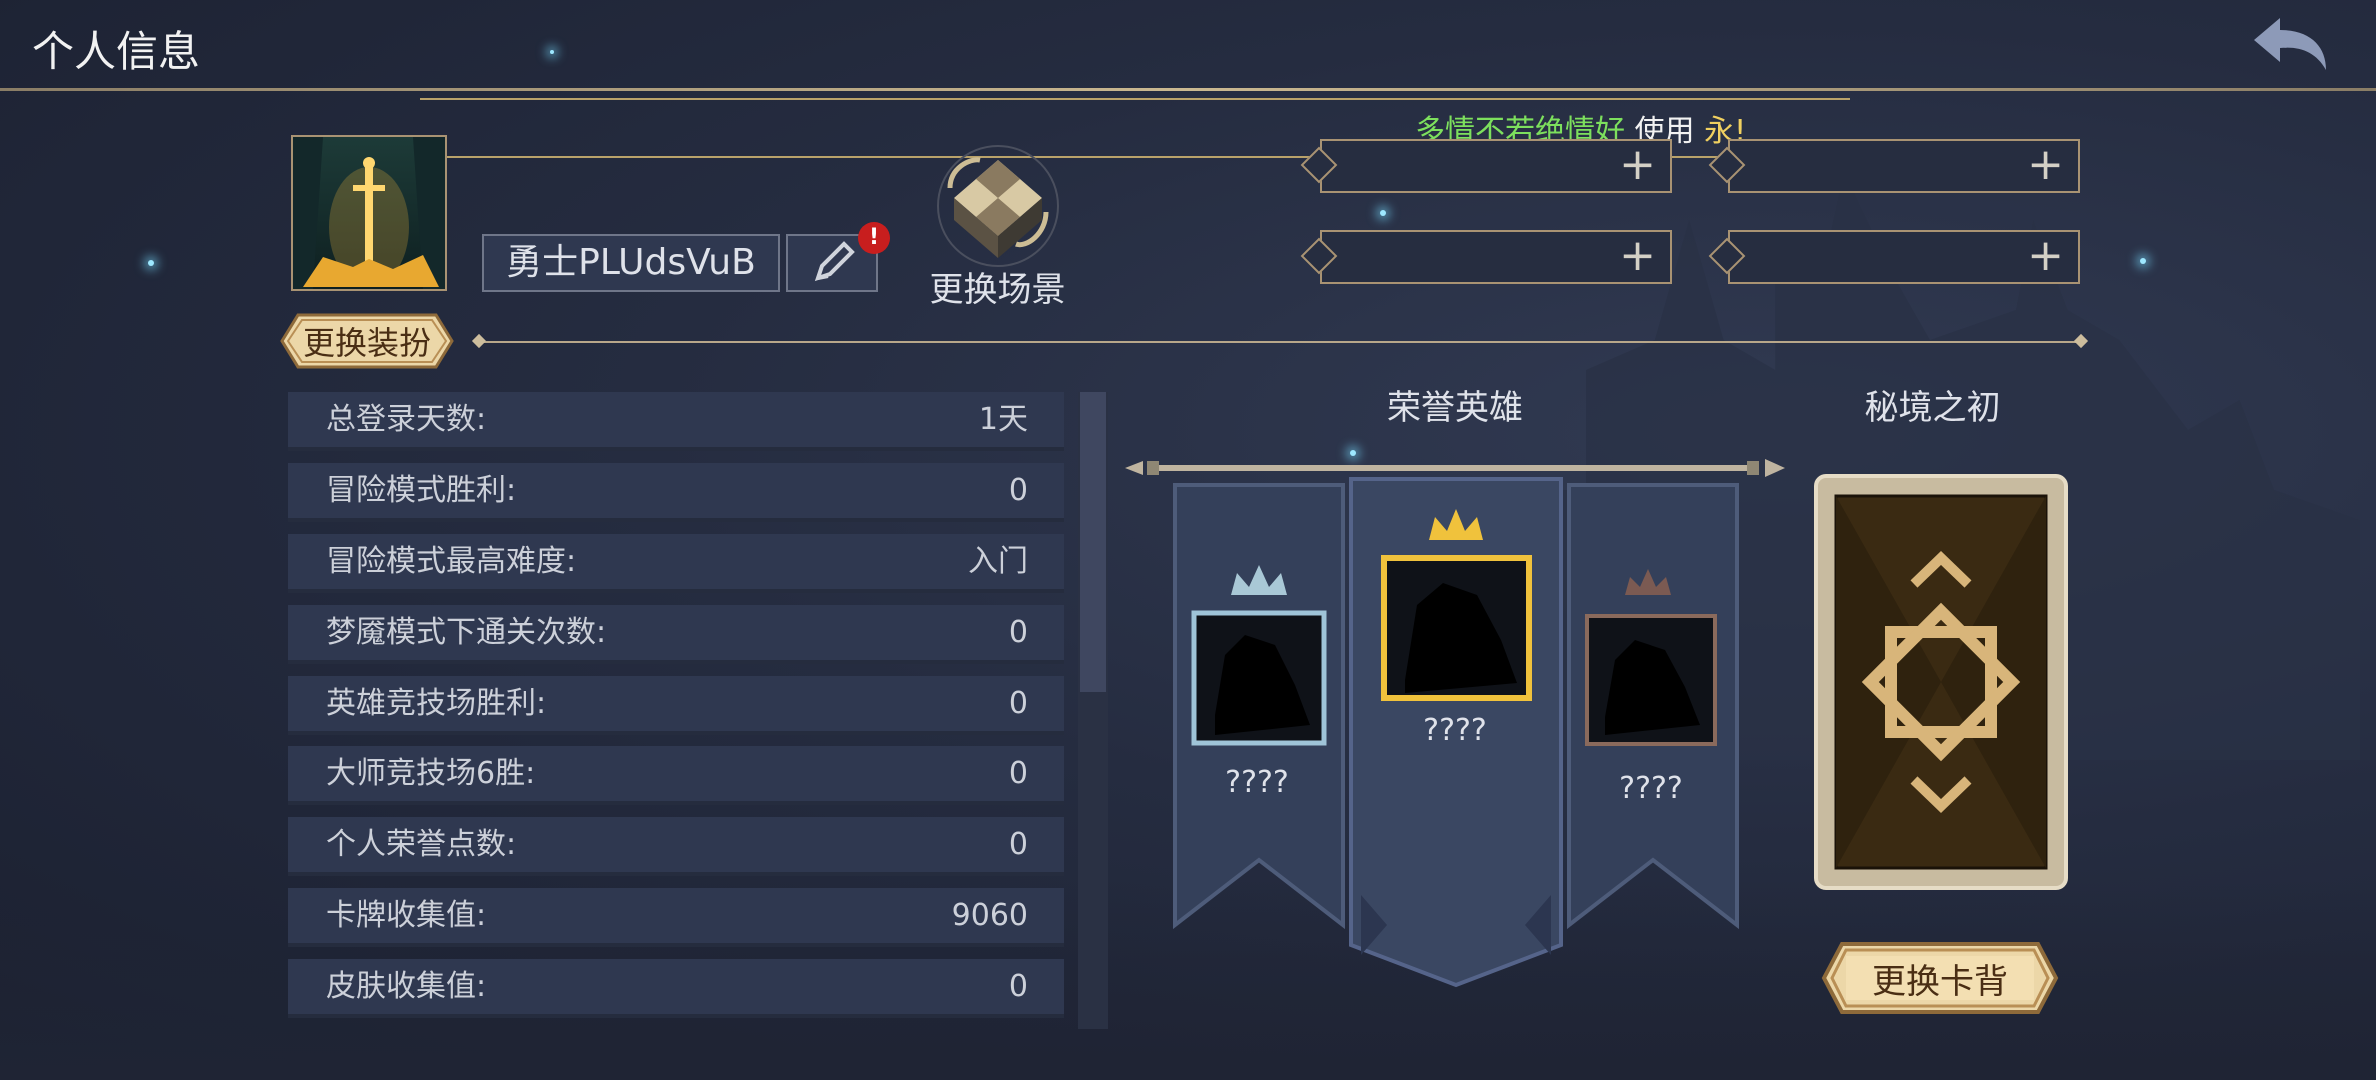  What do you see at coordinates (676, 988) in the screenshot?
I see `stat-row: 皮肤收集值: 0` at bounding box center [676, 988].